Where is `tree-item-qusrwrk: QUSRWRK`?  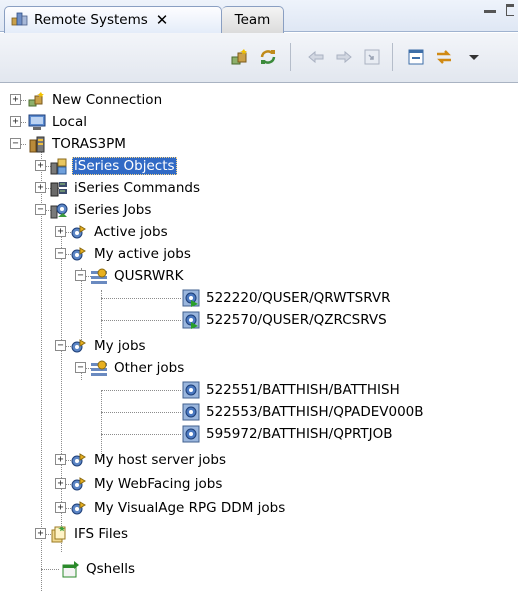
tree-item-qusrwrk: QUSRWRK is located at coordinates (138, 276).